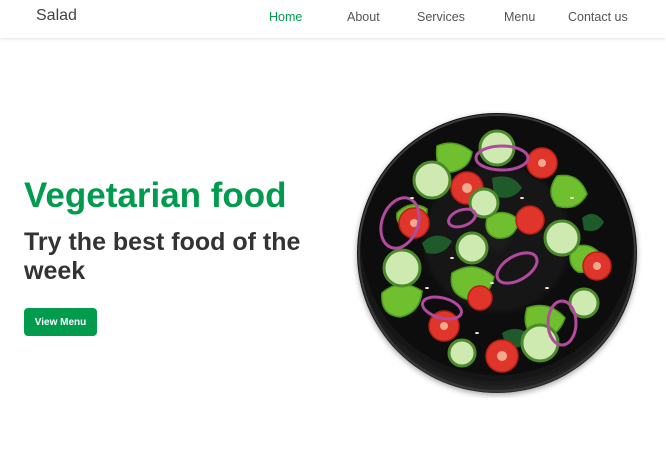  What do you see at coordinates (363, 17) in the screenshot?
I see `nav-link-about: About` at bounding box center [363, 17].